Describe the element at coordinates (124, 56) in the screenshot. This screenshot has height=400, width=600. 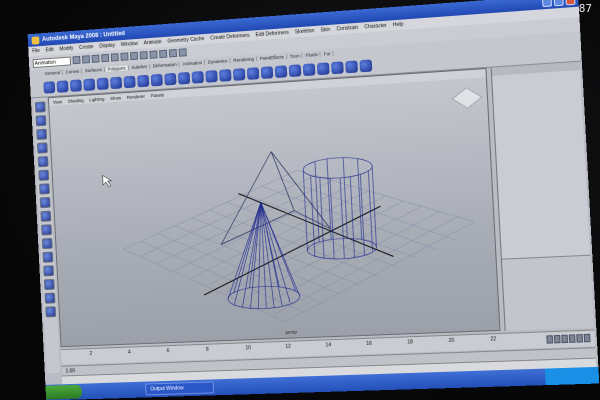
I see `select-component-icon` at that location.